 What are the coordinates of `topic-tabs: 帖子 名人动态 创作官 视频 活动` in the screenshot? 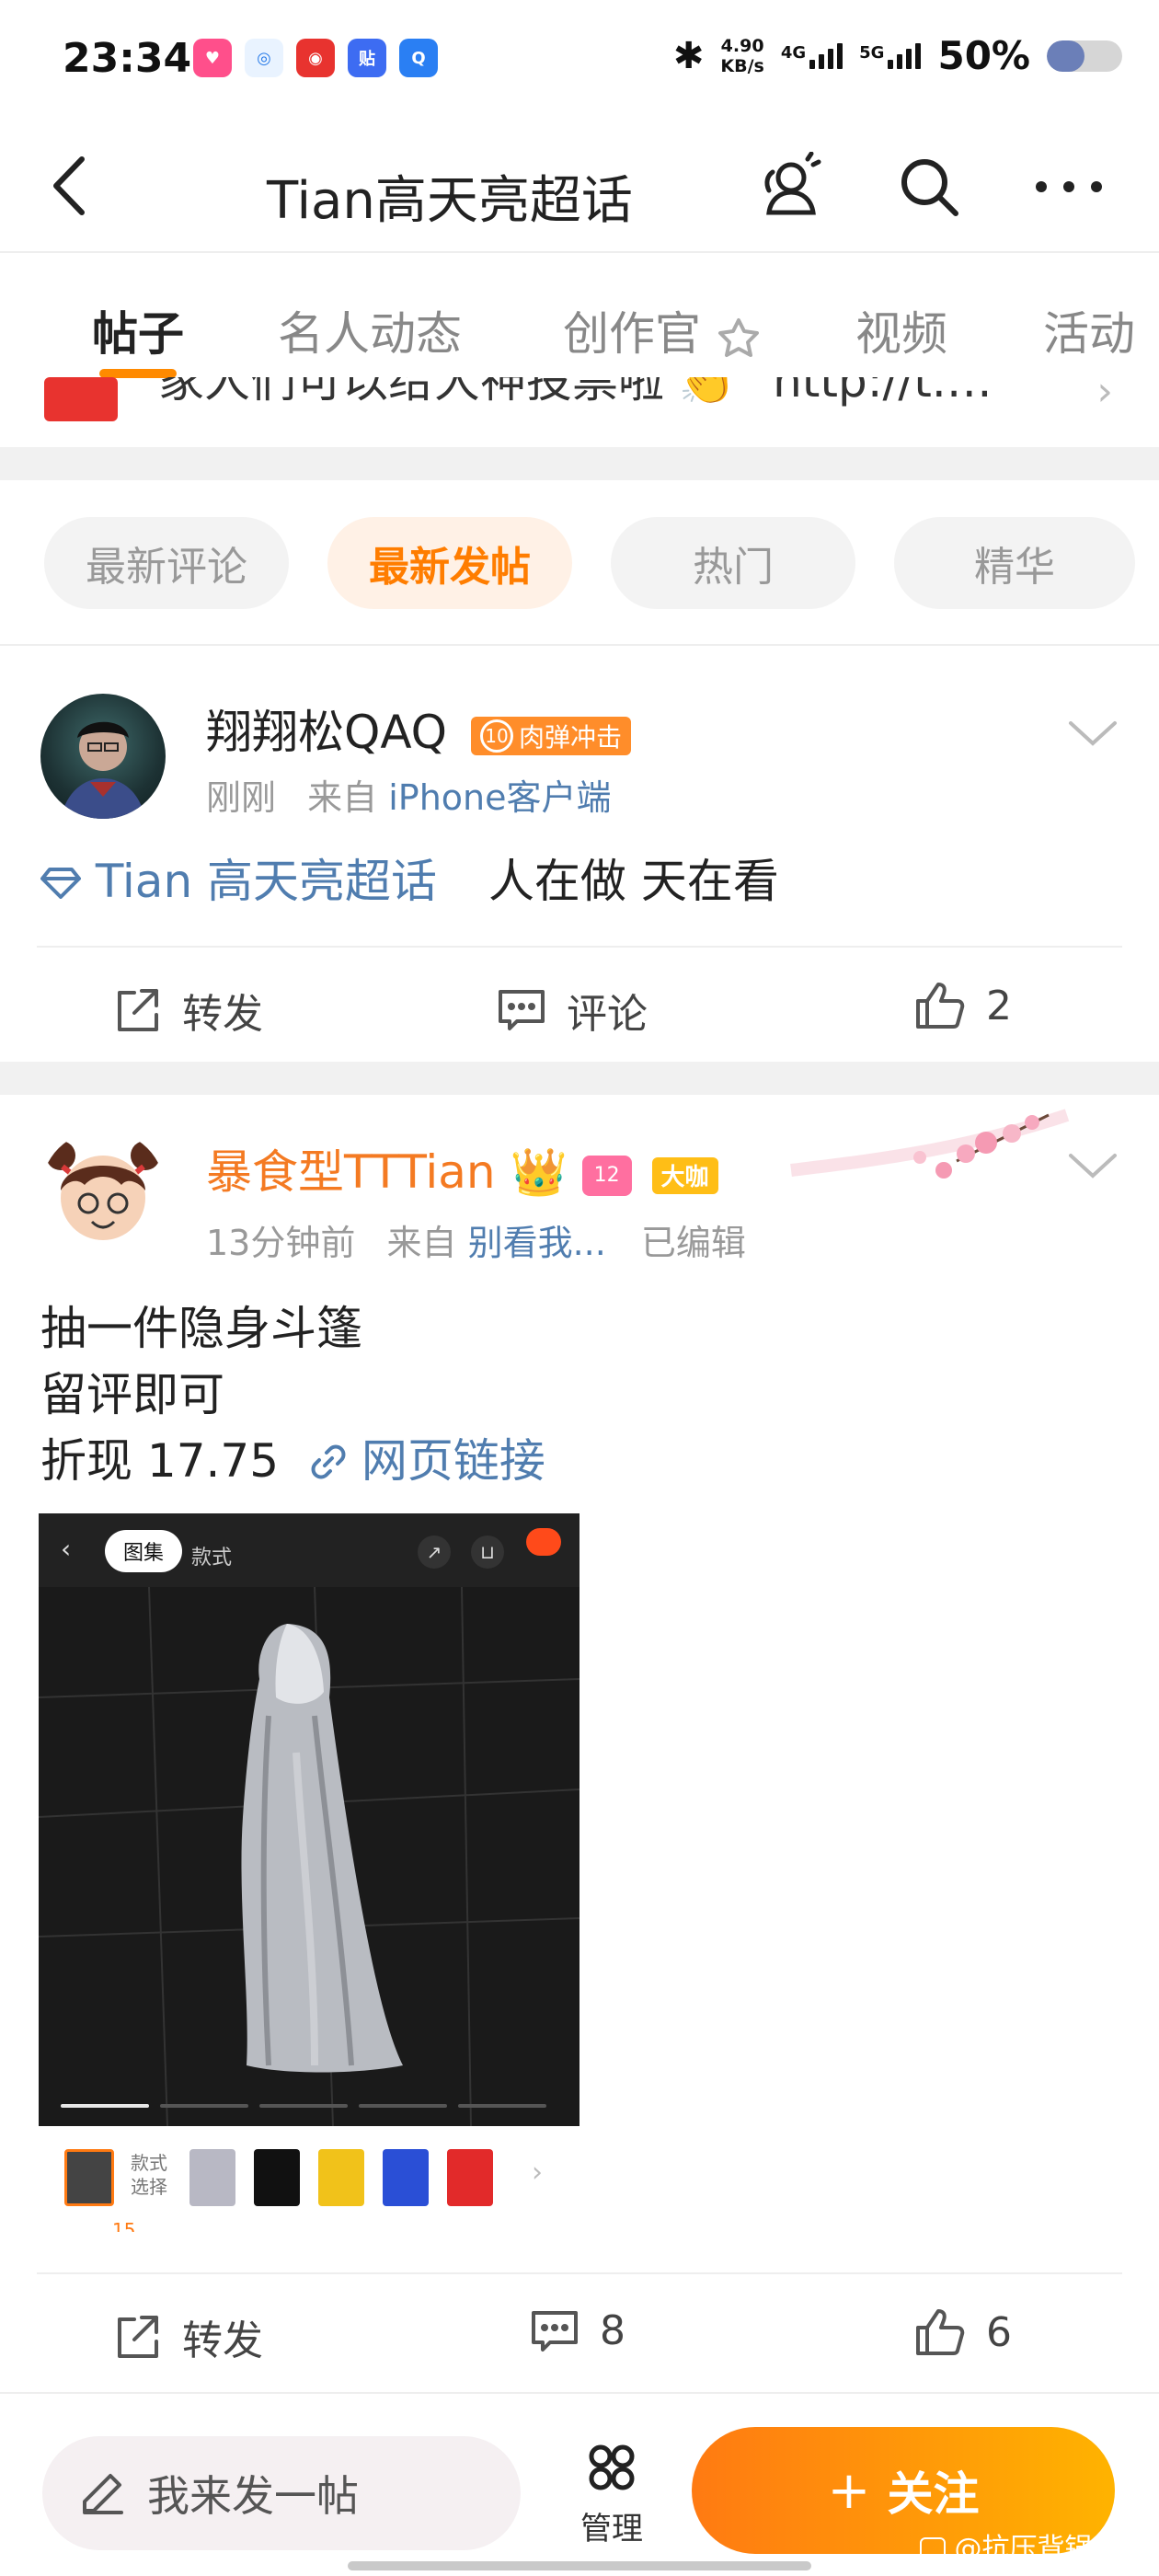 It's located at (579, 315).